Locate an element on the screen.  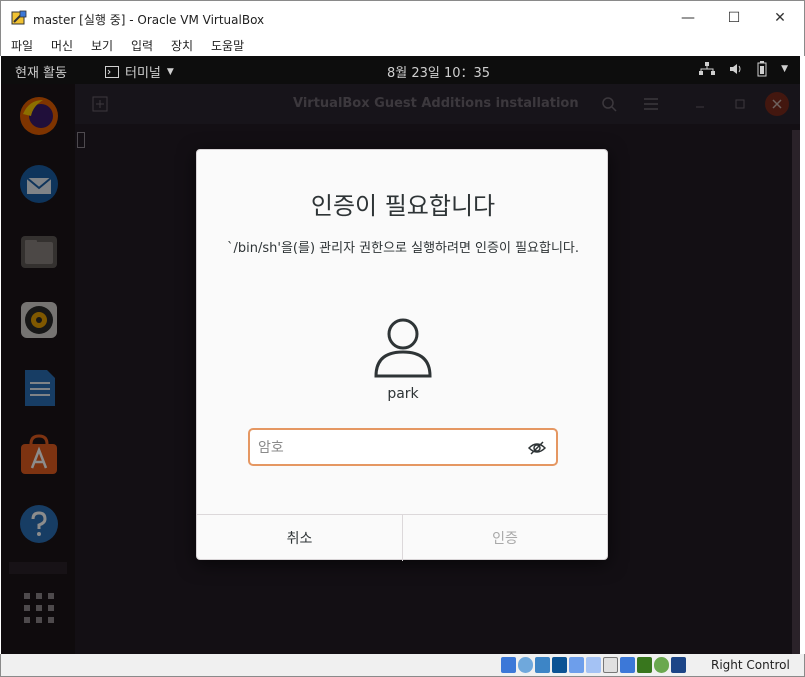
menu-view: 보기 is located at coordinates (102, 45).